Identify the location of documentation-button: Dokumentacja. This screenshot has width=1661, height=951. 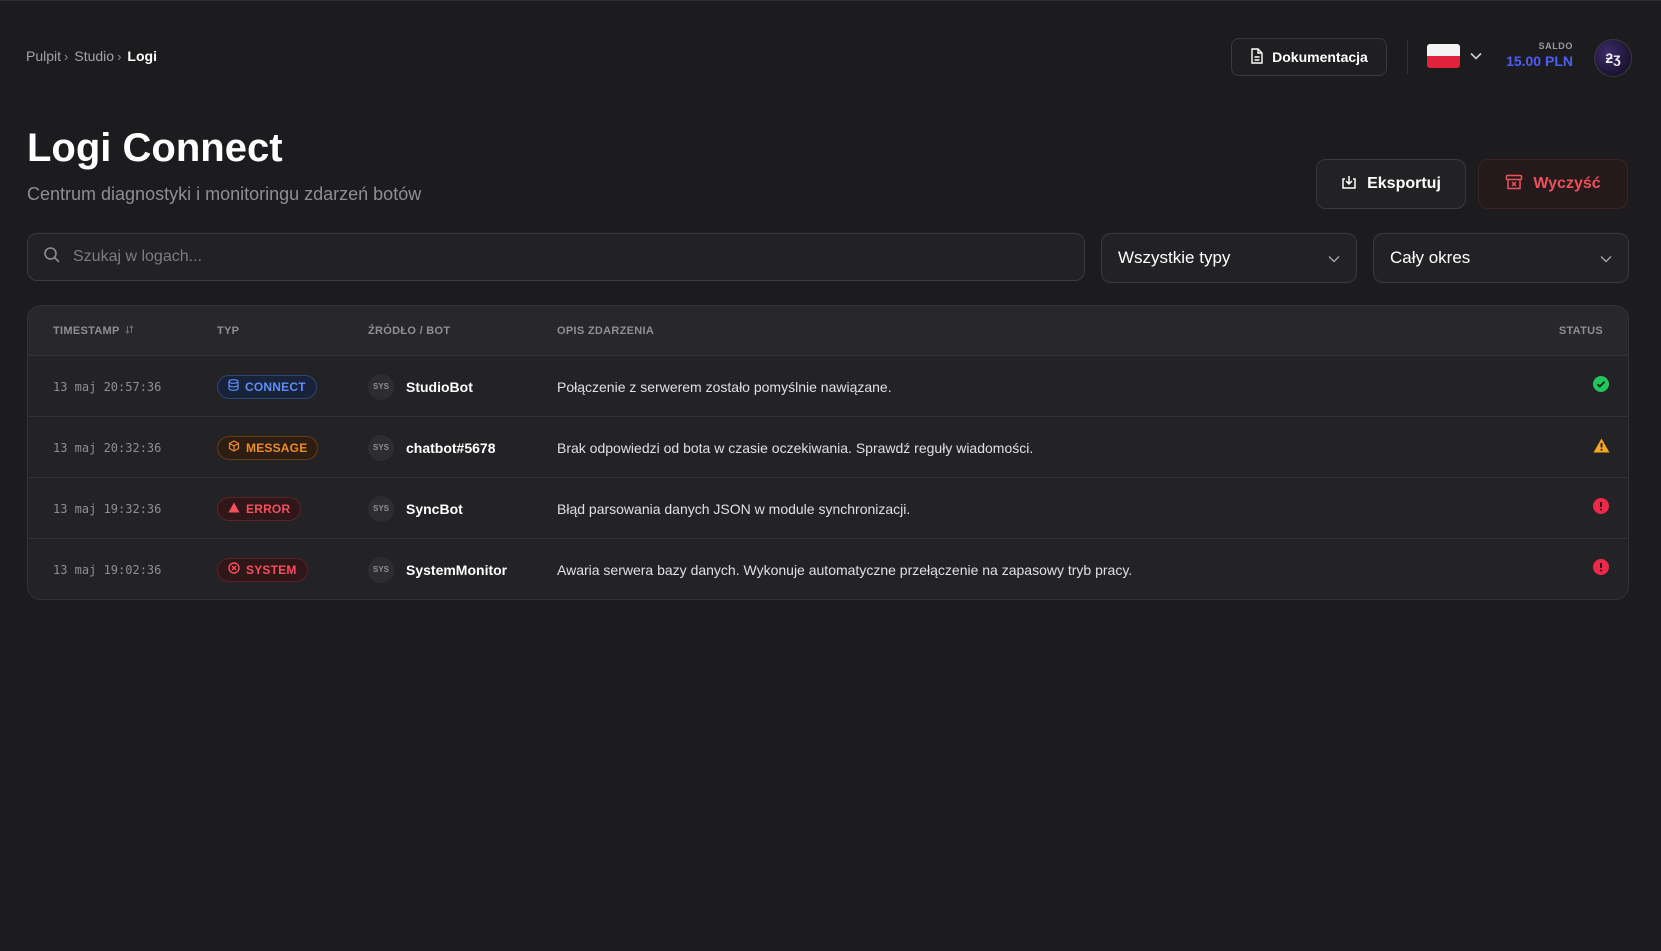
(1309, 57).